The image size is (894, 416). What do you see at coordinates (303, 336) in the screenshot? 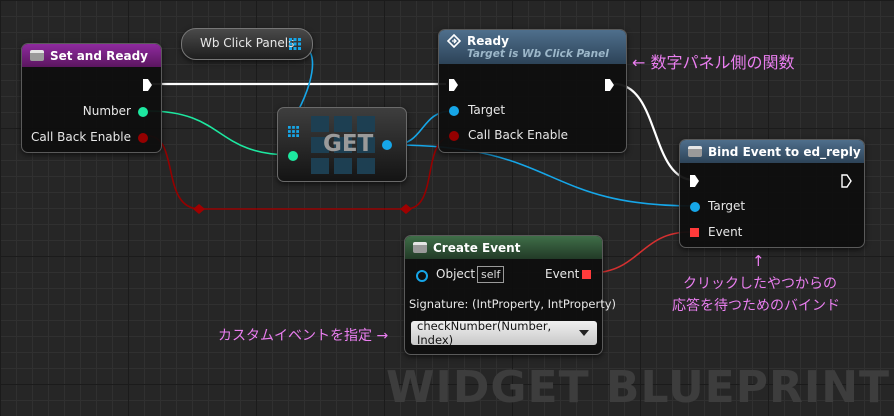
I see `create-event-annotation: カスタムイベントを指定 →` at bounding box center [303, 336].